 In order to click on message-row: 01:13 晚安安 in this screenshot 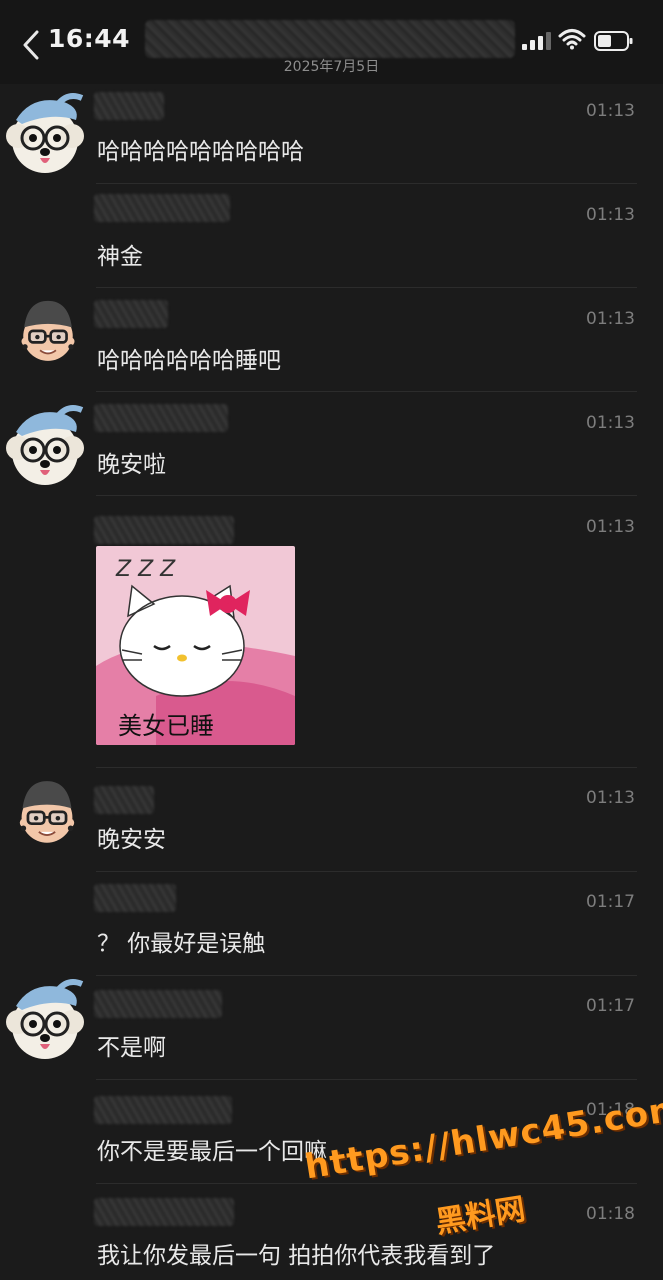, I will do `click(331, 820)`.